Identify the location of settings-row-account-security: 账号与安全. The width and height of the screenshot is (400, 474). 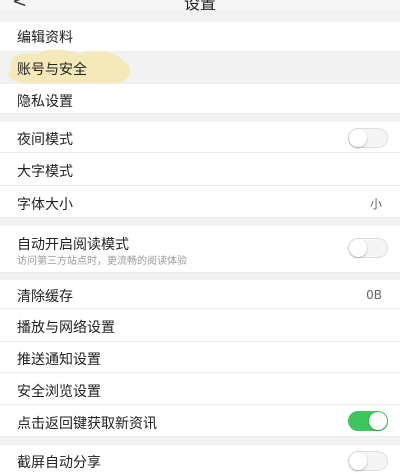
(200, 68).